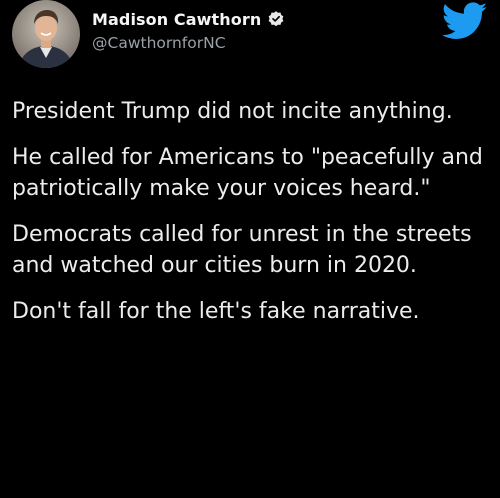 The image size is (500, 498). I want to click on tweet-header: Madison Cawthorn @CawthornforNC, so click(250, 34).